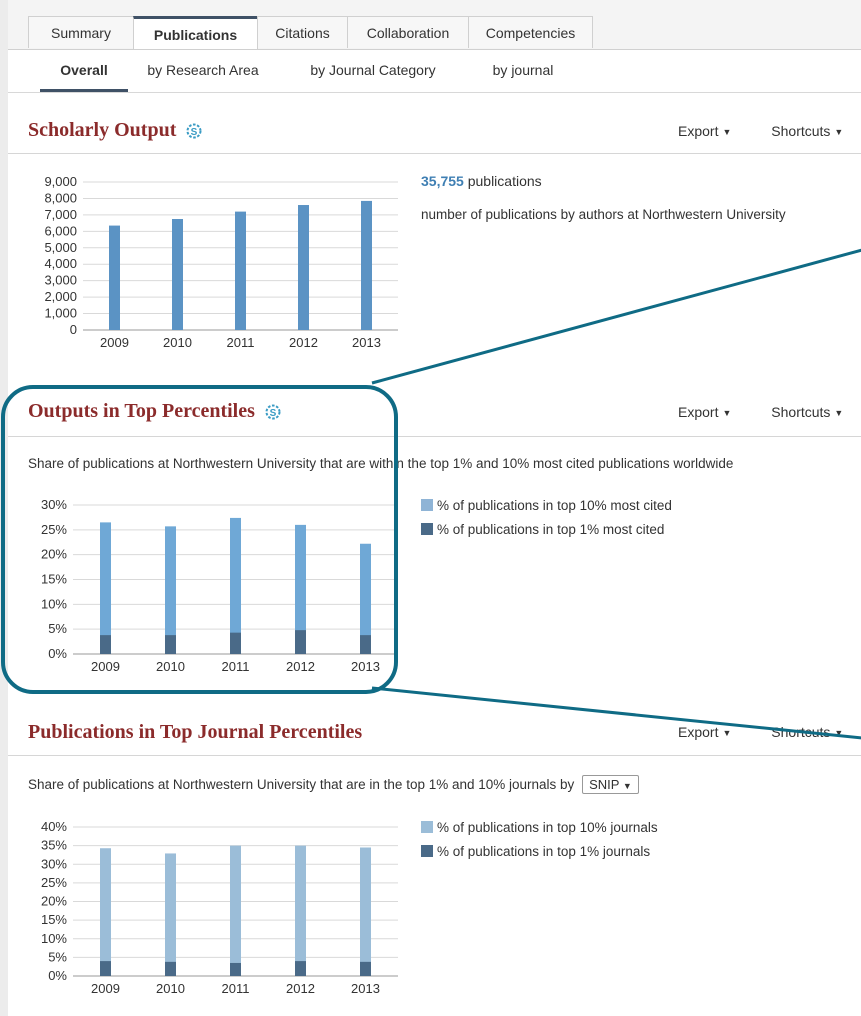 Image resolution: width=861 pixels, height=1016 pixels. What do you see at coordinates (57, 628) in the screenshot?
I see `y-tick-label: 5%` at bounding box center [57, 628].